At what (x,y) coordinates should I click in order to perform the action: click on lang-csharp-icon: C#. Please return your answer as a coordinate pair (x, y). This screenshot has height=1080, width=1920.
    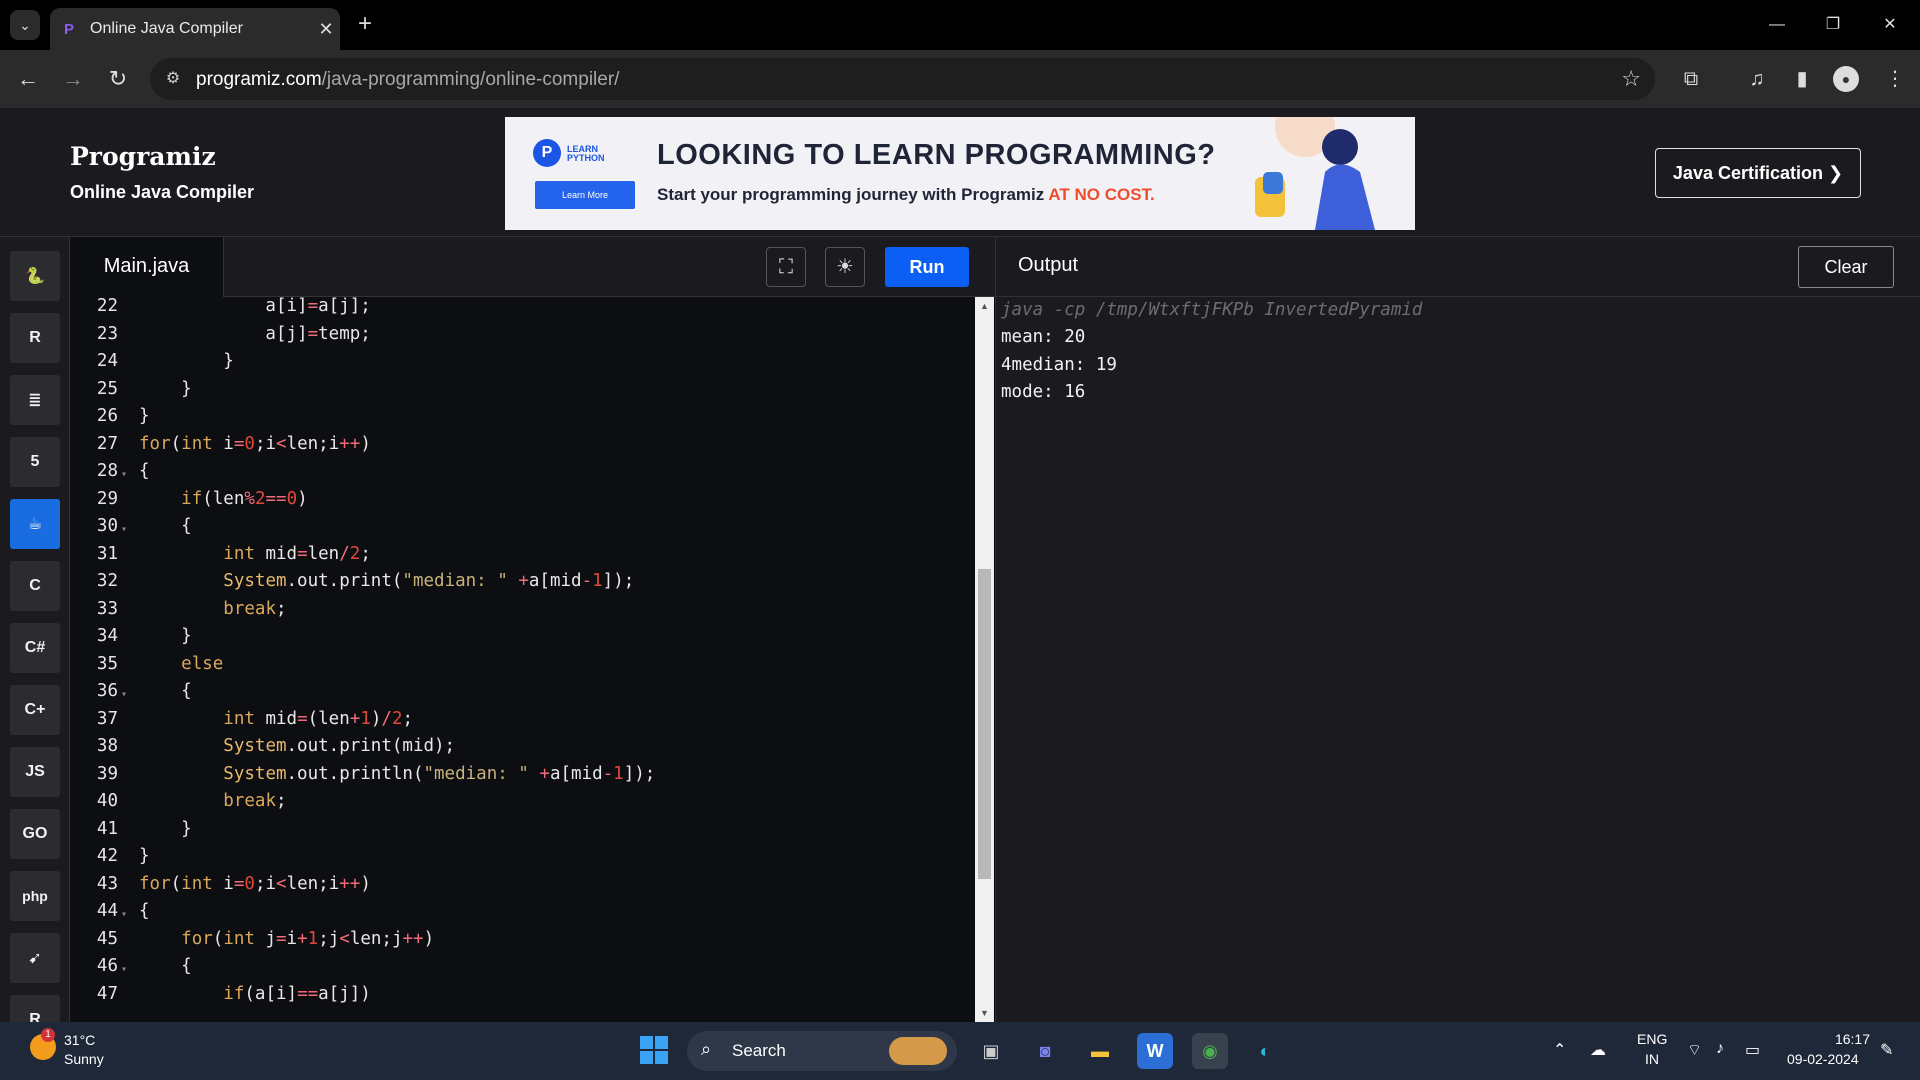
    Looking at the image, I should click on (35, 648).